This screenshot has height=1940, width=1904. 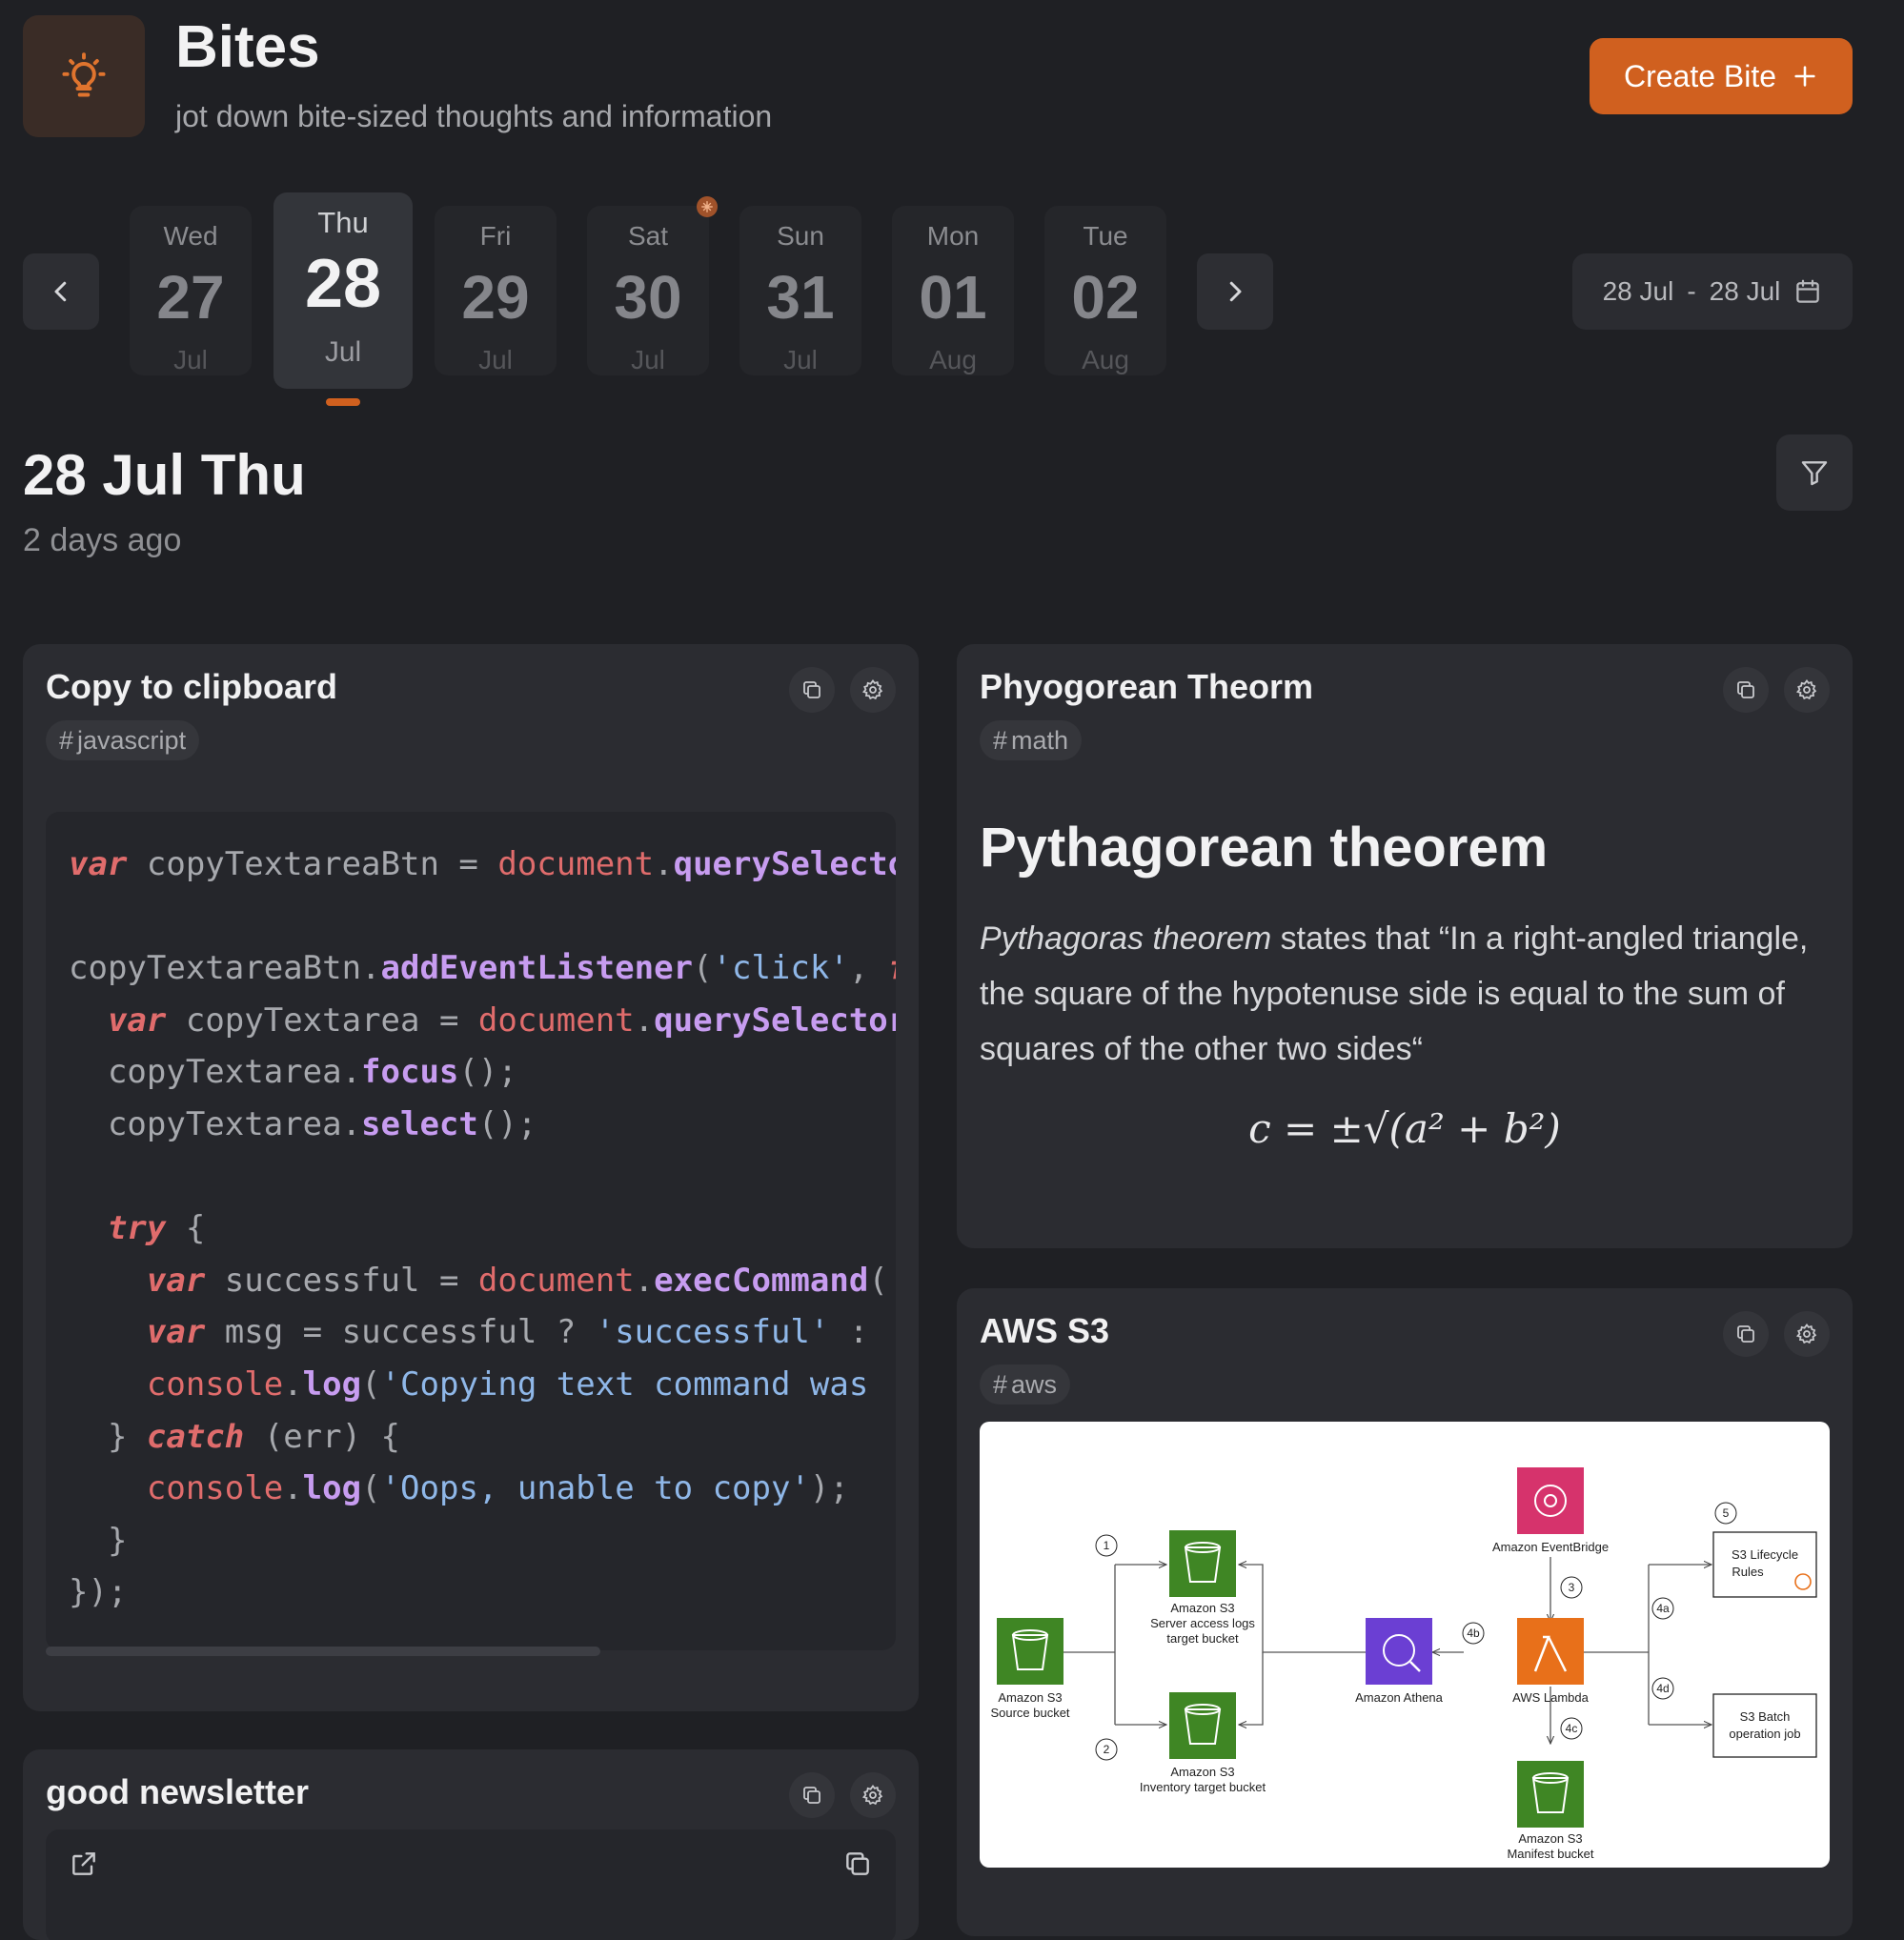 I want to click on date-sun-31: Sun 31 Jul, so click(x=800, y=290).